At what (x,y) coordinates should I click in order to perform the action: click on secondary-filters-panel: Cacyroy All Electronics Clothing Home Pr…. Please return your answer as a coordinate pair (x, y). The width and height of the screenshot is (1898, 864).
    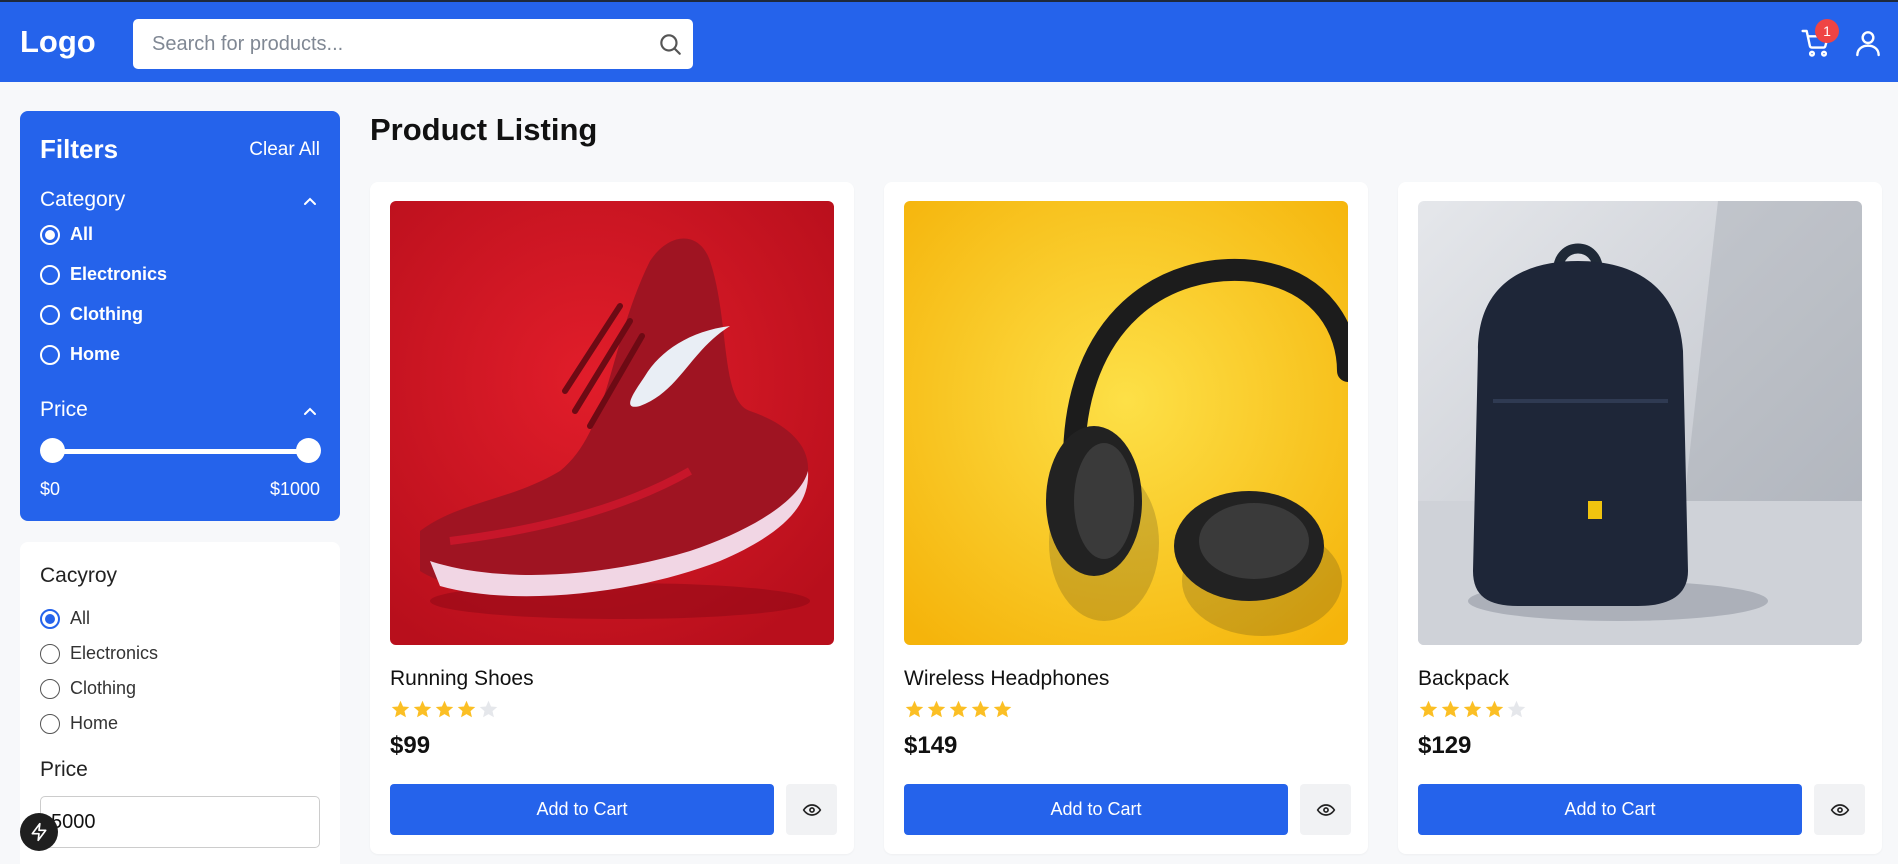
    Looking at the image, I should click on (180, 703).